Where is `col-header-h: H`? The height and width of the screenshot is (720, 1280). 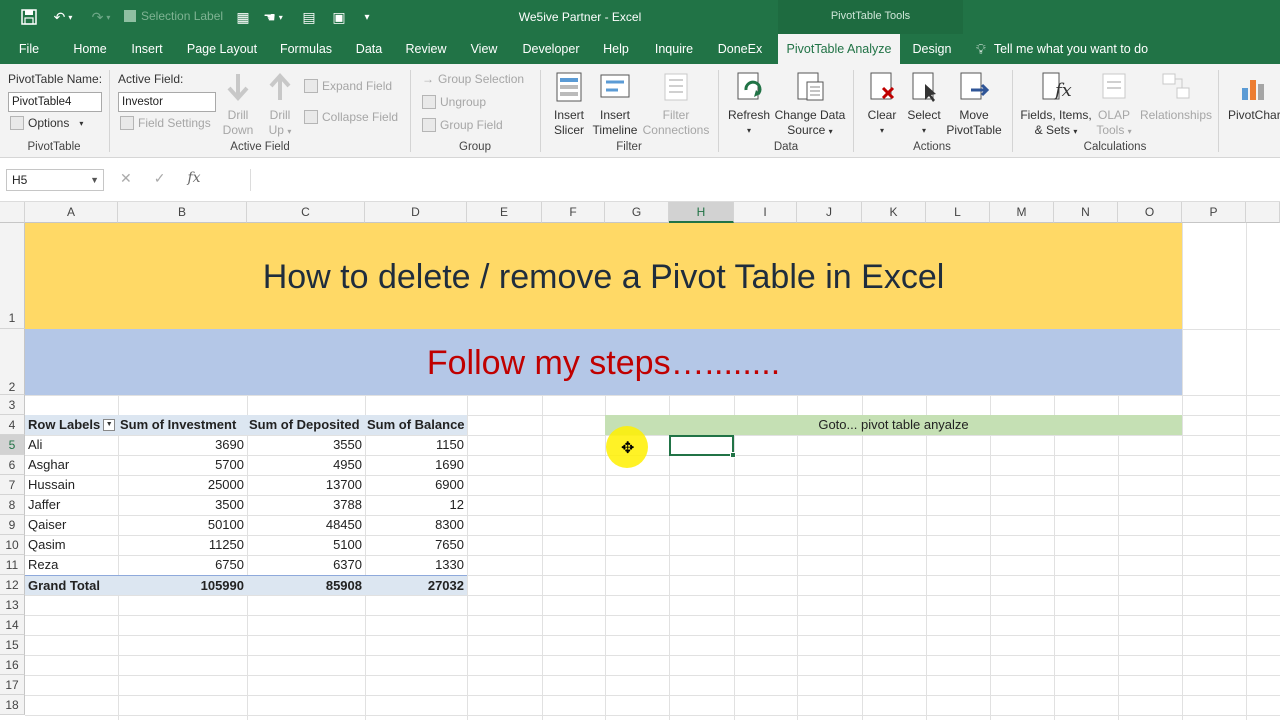
col-header-h: H is located at coordinates (701, 212).